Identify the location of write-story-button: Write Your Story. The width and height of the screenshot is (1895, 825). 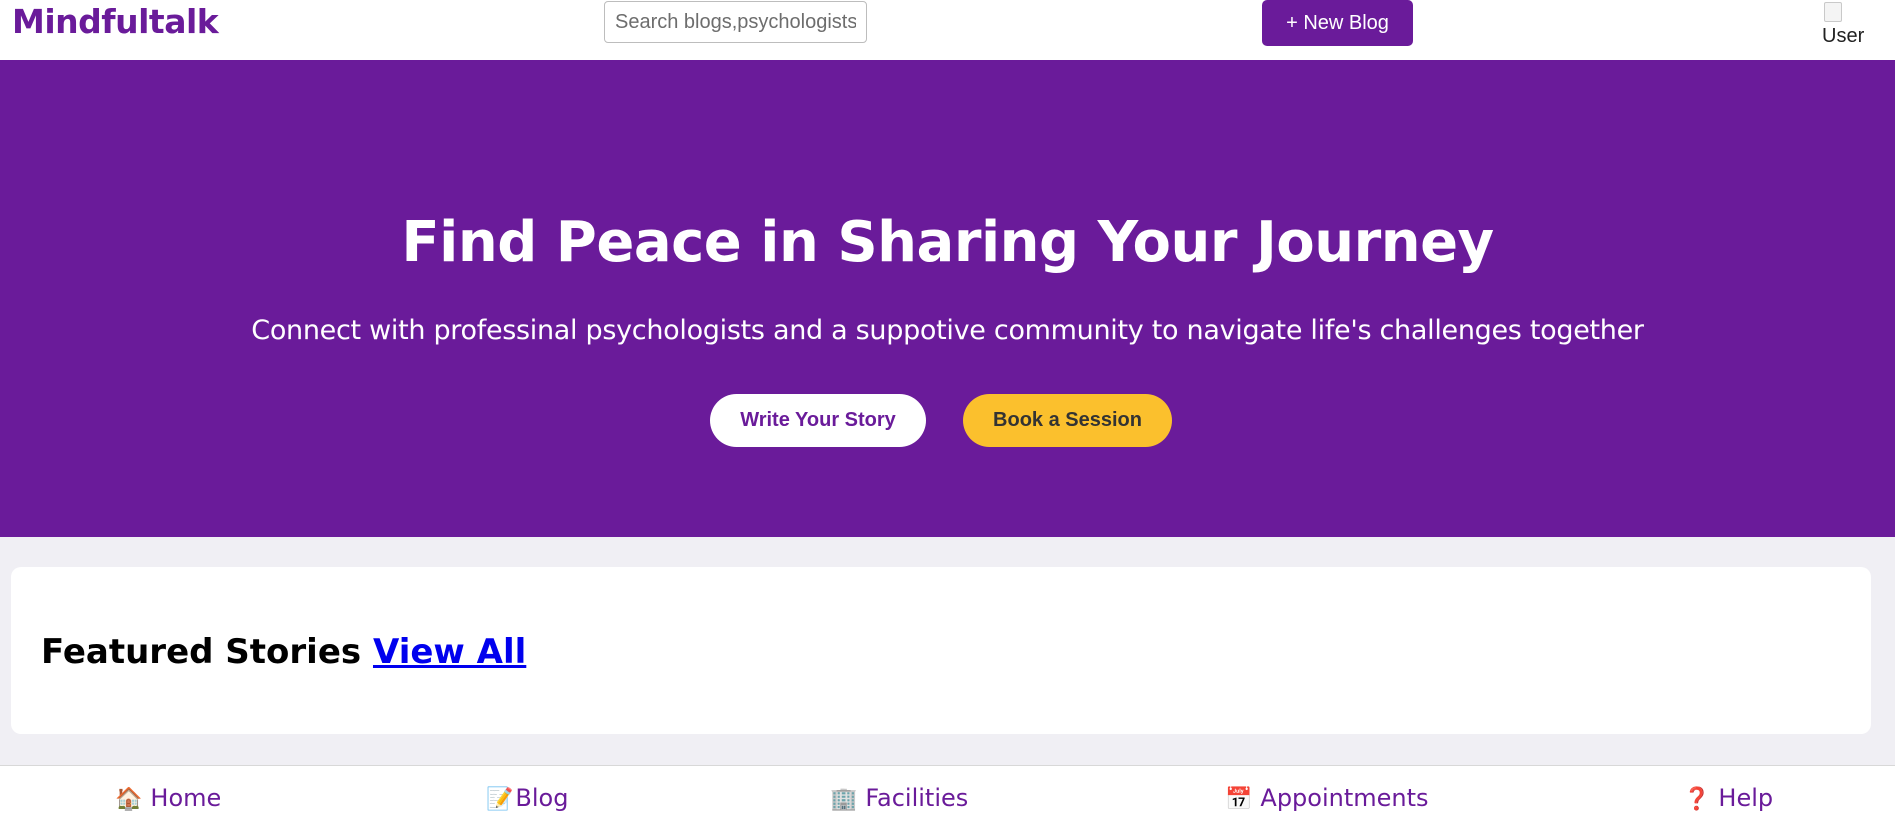
(818, 420).